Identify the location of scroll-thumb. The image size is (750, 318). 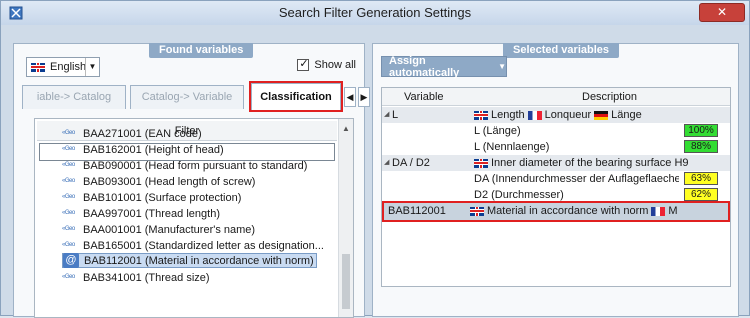
(346, 281).